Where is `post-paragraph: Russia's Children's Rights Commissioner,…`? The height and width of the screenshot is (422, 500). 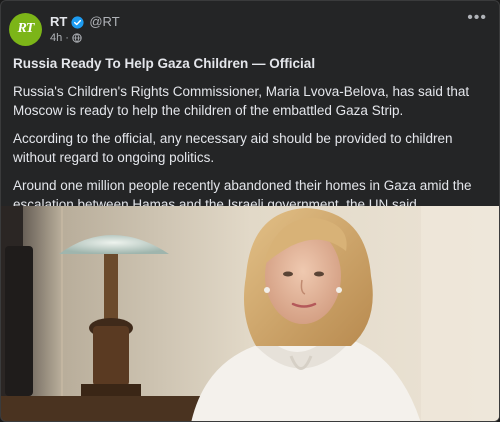 post-paragraph: Russia's Children's Rights Commissioner,… is located at coordinates (241, 101).